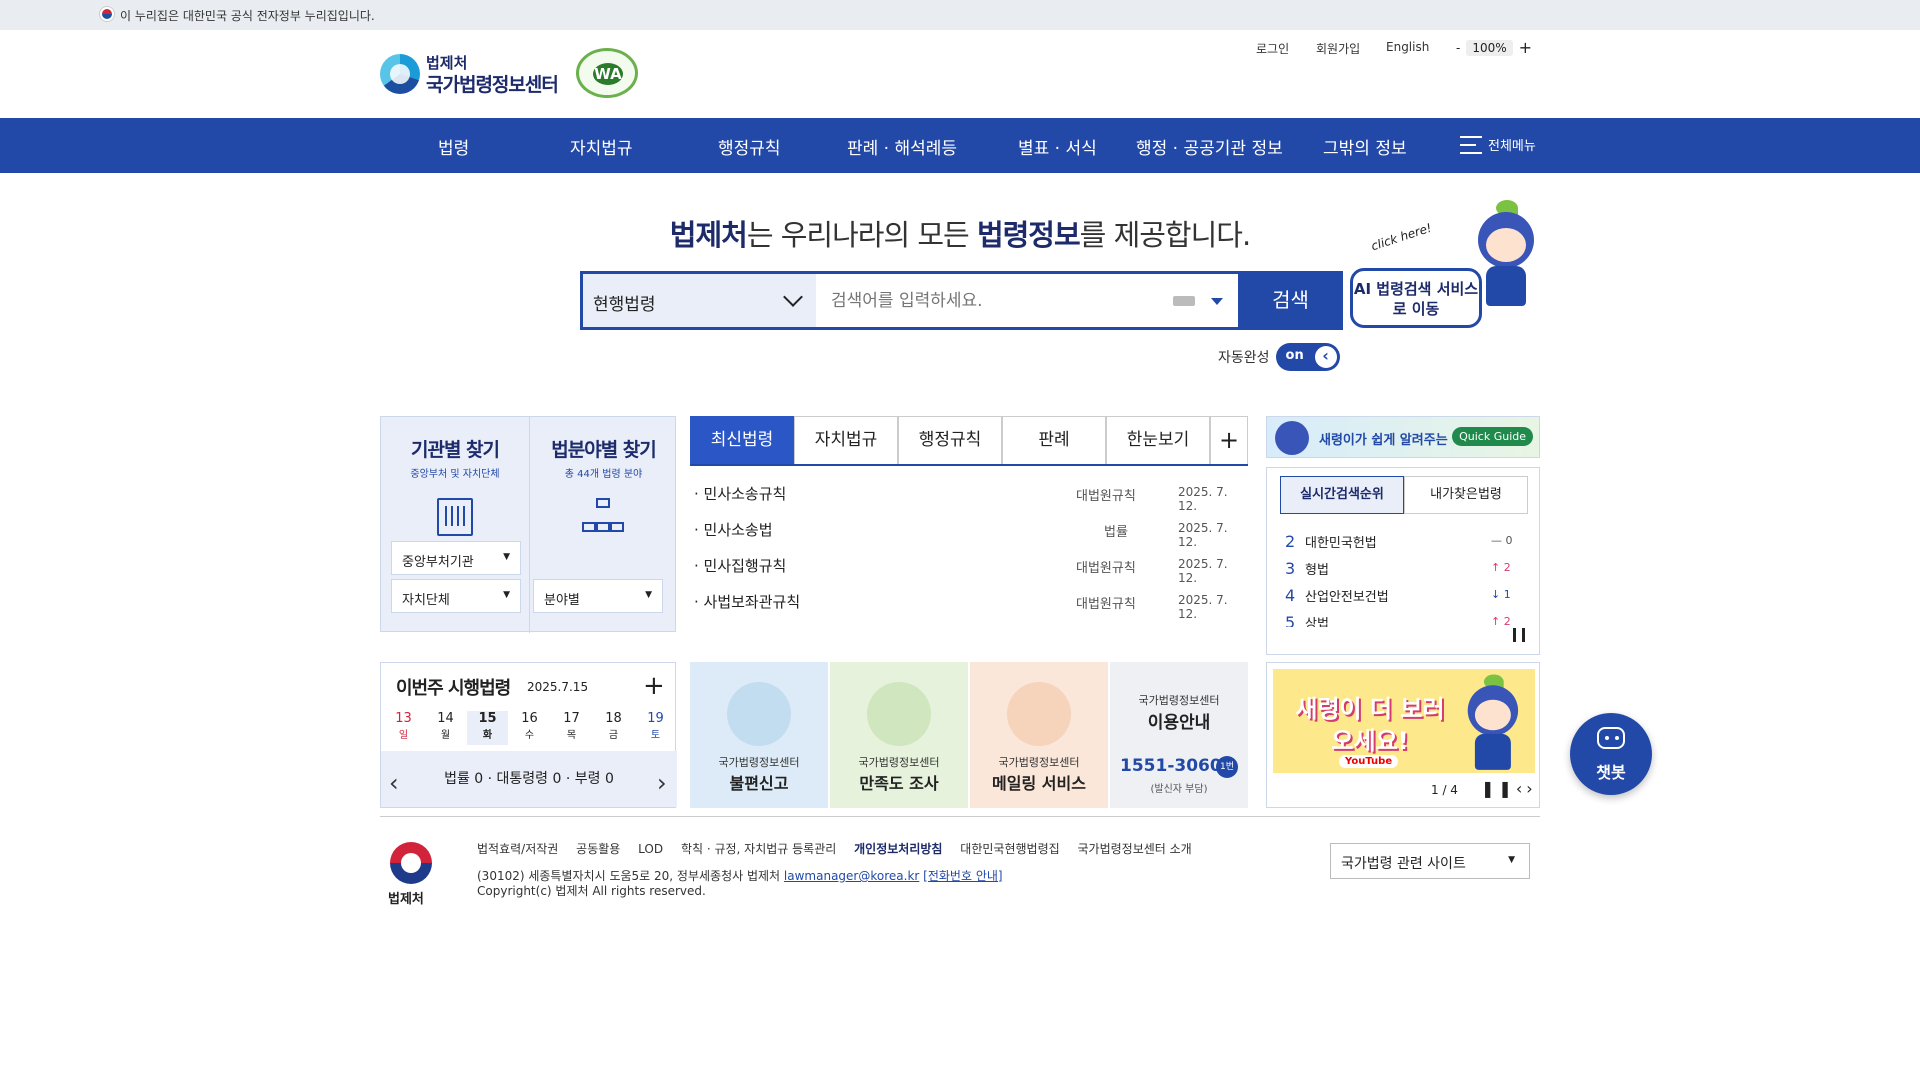  I want to click on caller-pays-note: (발신자 부담), so click(1179, 789).